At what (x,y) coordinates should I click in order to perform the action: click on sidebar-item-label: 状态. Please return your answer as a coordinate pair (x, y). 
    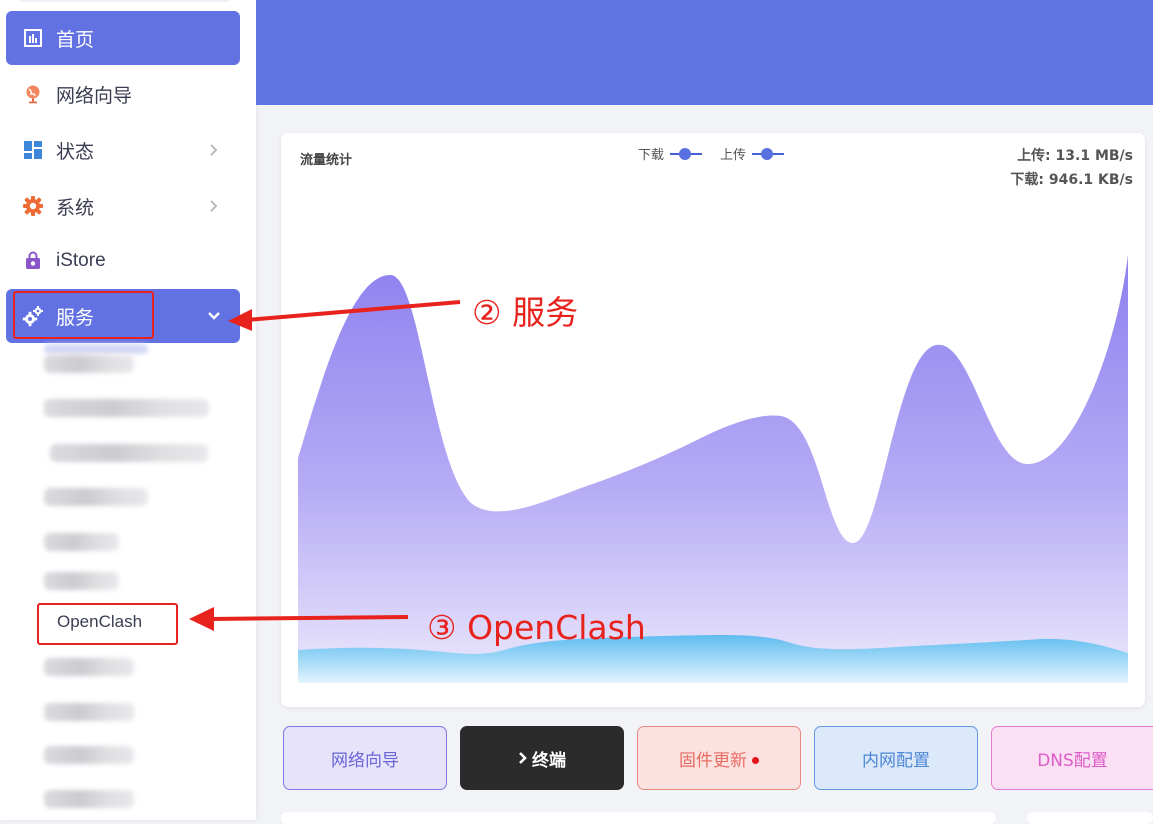
    Looking at the image, I should click on (75, 151).